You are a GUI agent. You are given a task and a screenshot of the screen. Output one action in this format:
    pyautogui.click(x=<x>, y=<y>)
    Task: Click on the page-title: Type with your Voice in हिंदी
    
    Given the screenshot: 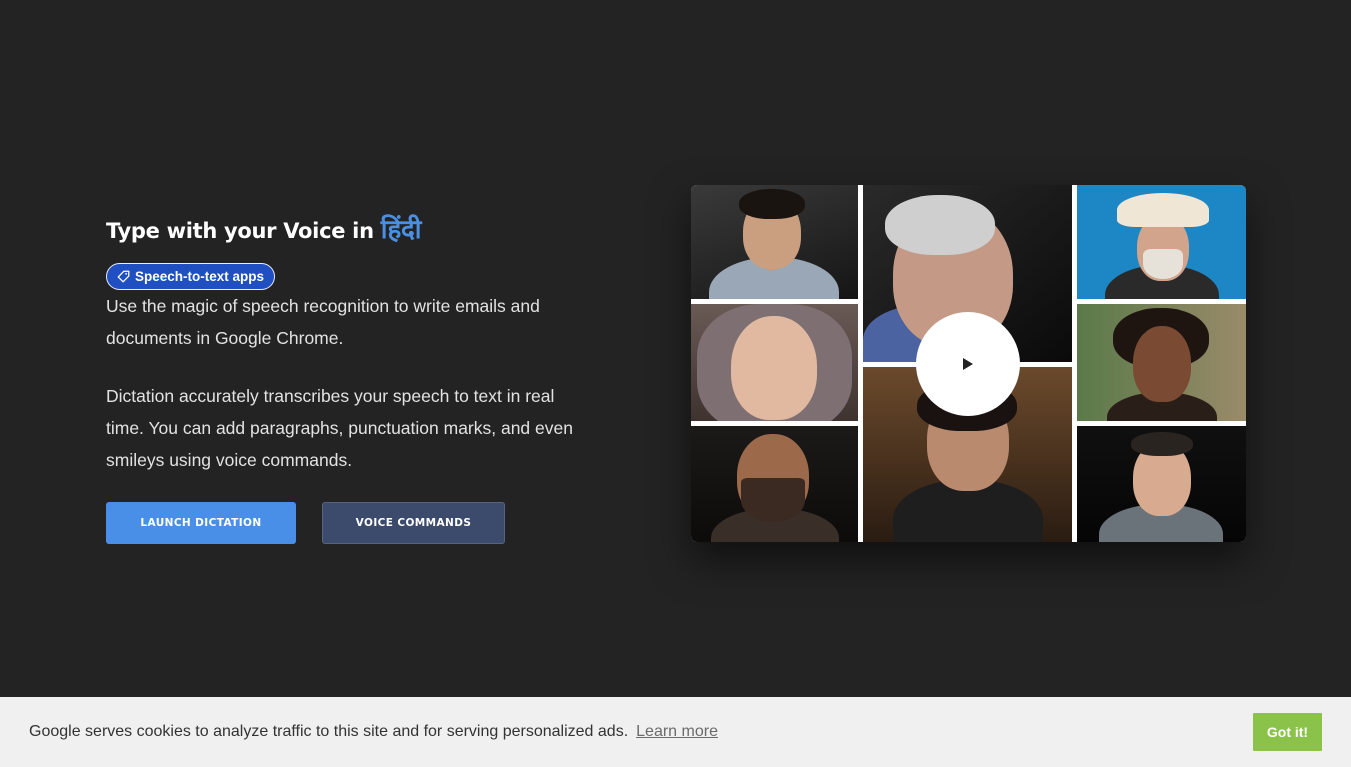 What is the action you would take?
    pyautogui.click(x=341, y=230)
    